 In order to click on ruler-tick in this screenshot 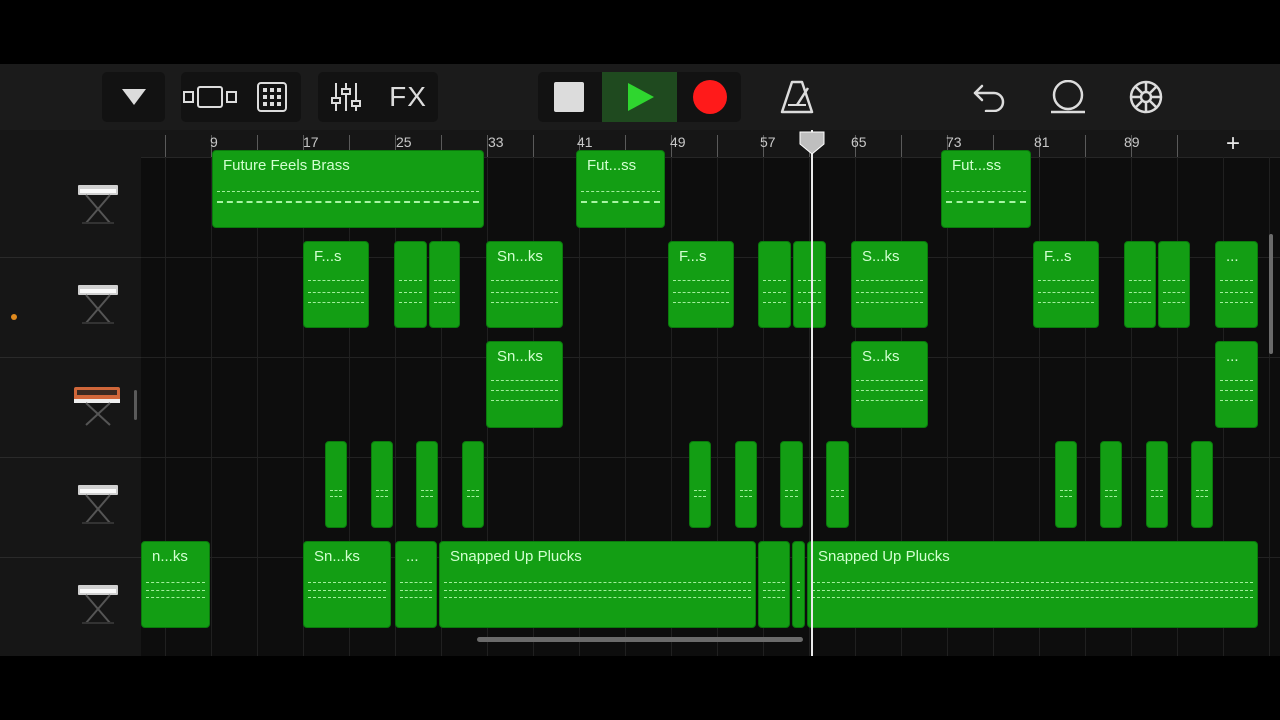, I will do `click(1177, 146)`.